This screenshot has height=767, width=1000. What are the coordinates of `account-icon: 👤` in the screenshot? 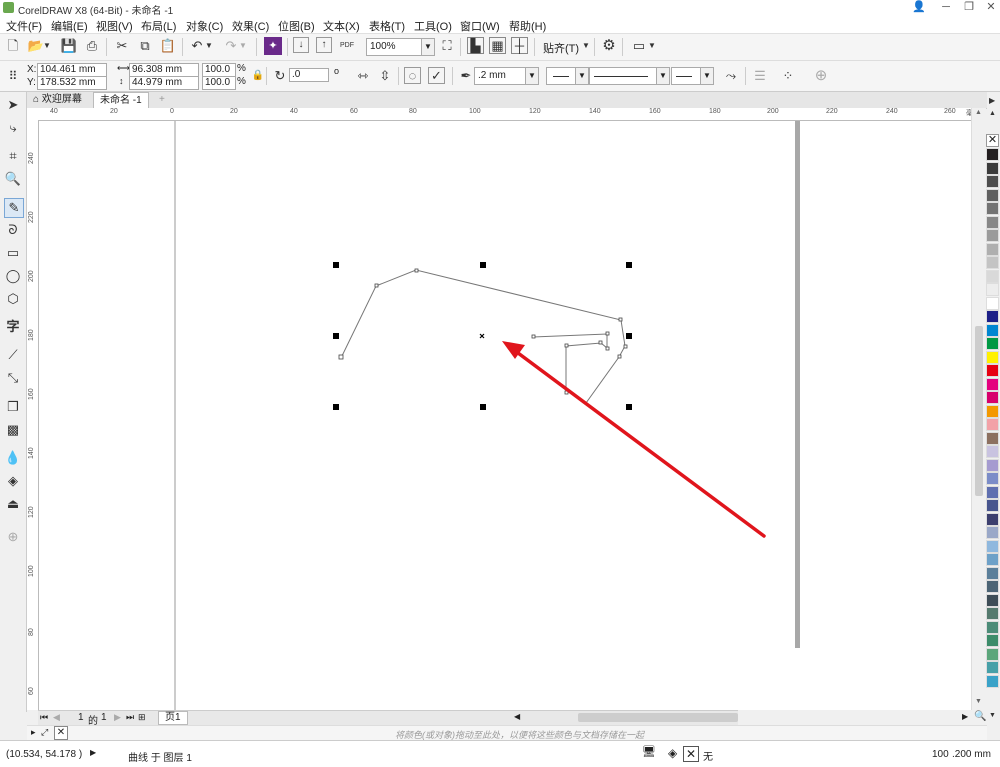 It's located at (919, 7).